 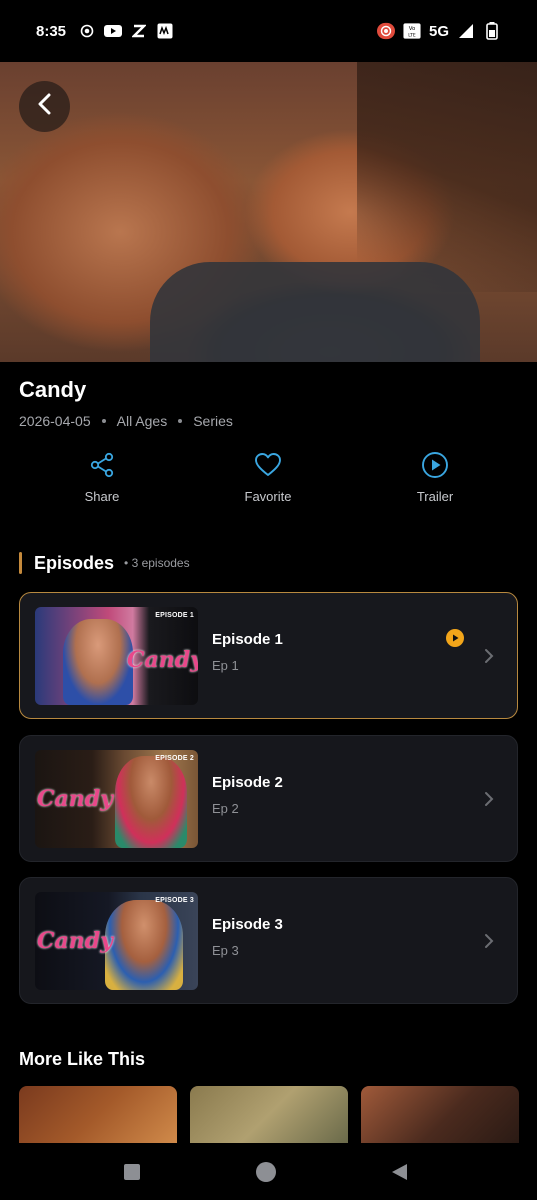 I want to click on episode-card: EPISODE 3 Candy Episode 3 Ep 3, so click(x=268, y=940).